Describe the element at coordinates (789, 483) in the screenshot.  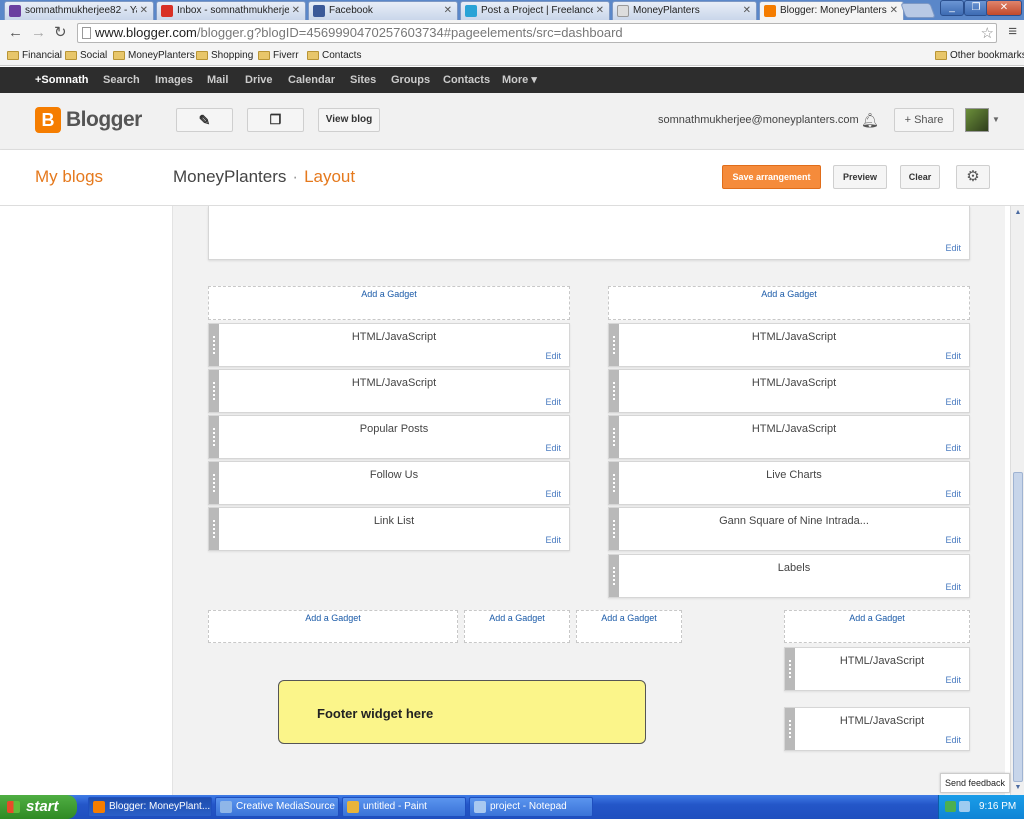
I see `gadget-live-charts: Live Charts Edit` at that location.